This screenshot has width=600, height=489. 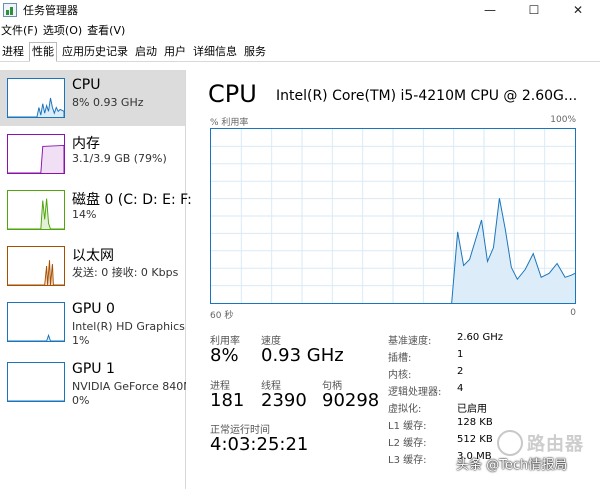 I want to click on router-logo-icon, so click(x=510, y=443).